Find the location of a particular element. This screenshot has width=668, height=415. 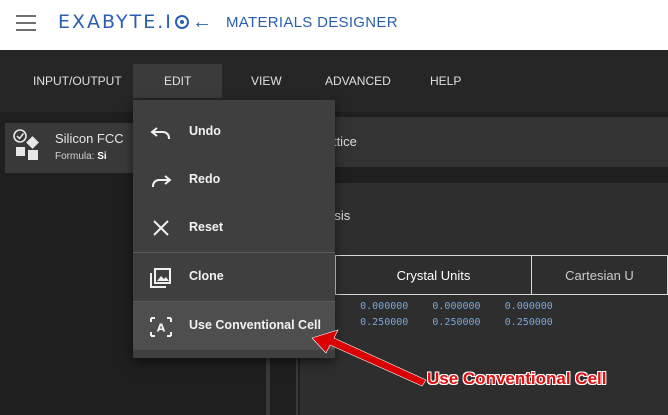

close-icon is located at coordinates (161, 228).